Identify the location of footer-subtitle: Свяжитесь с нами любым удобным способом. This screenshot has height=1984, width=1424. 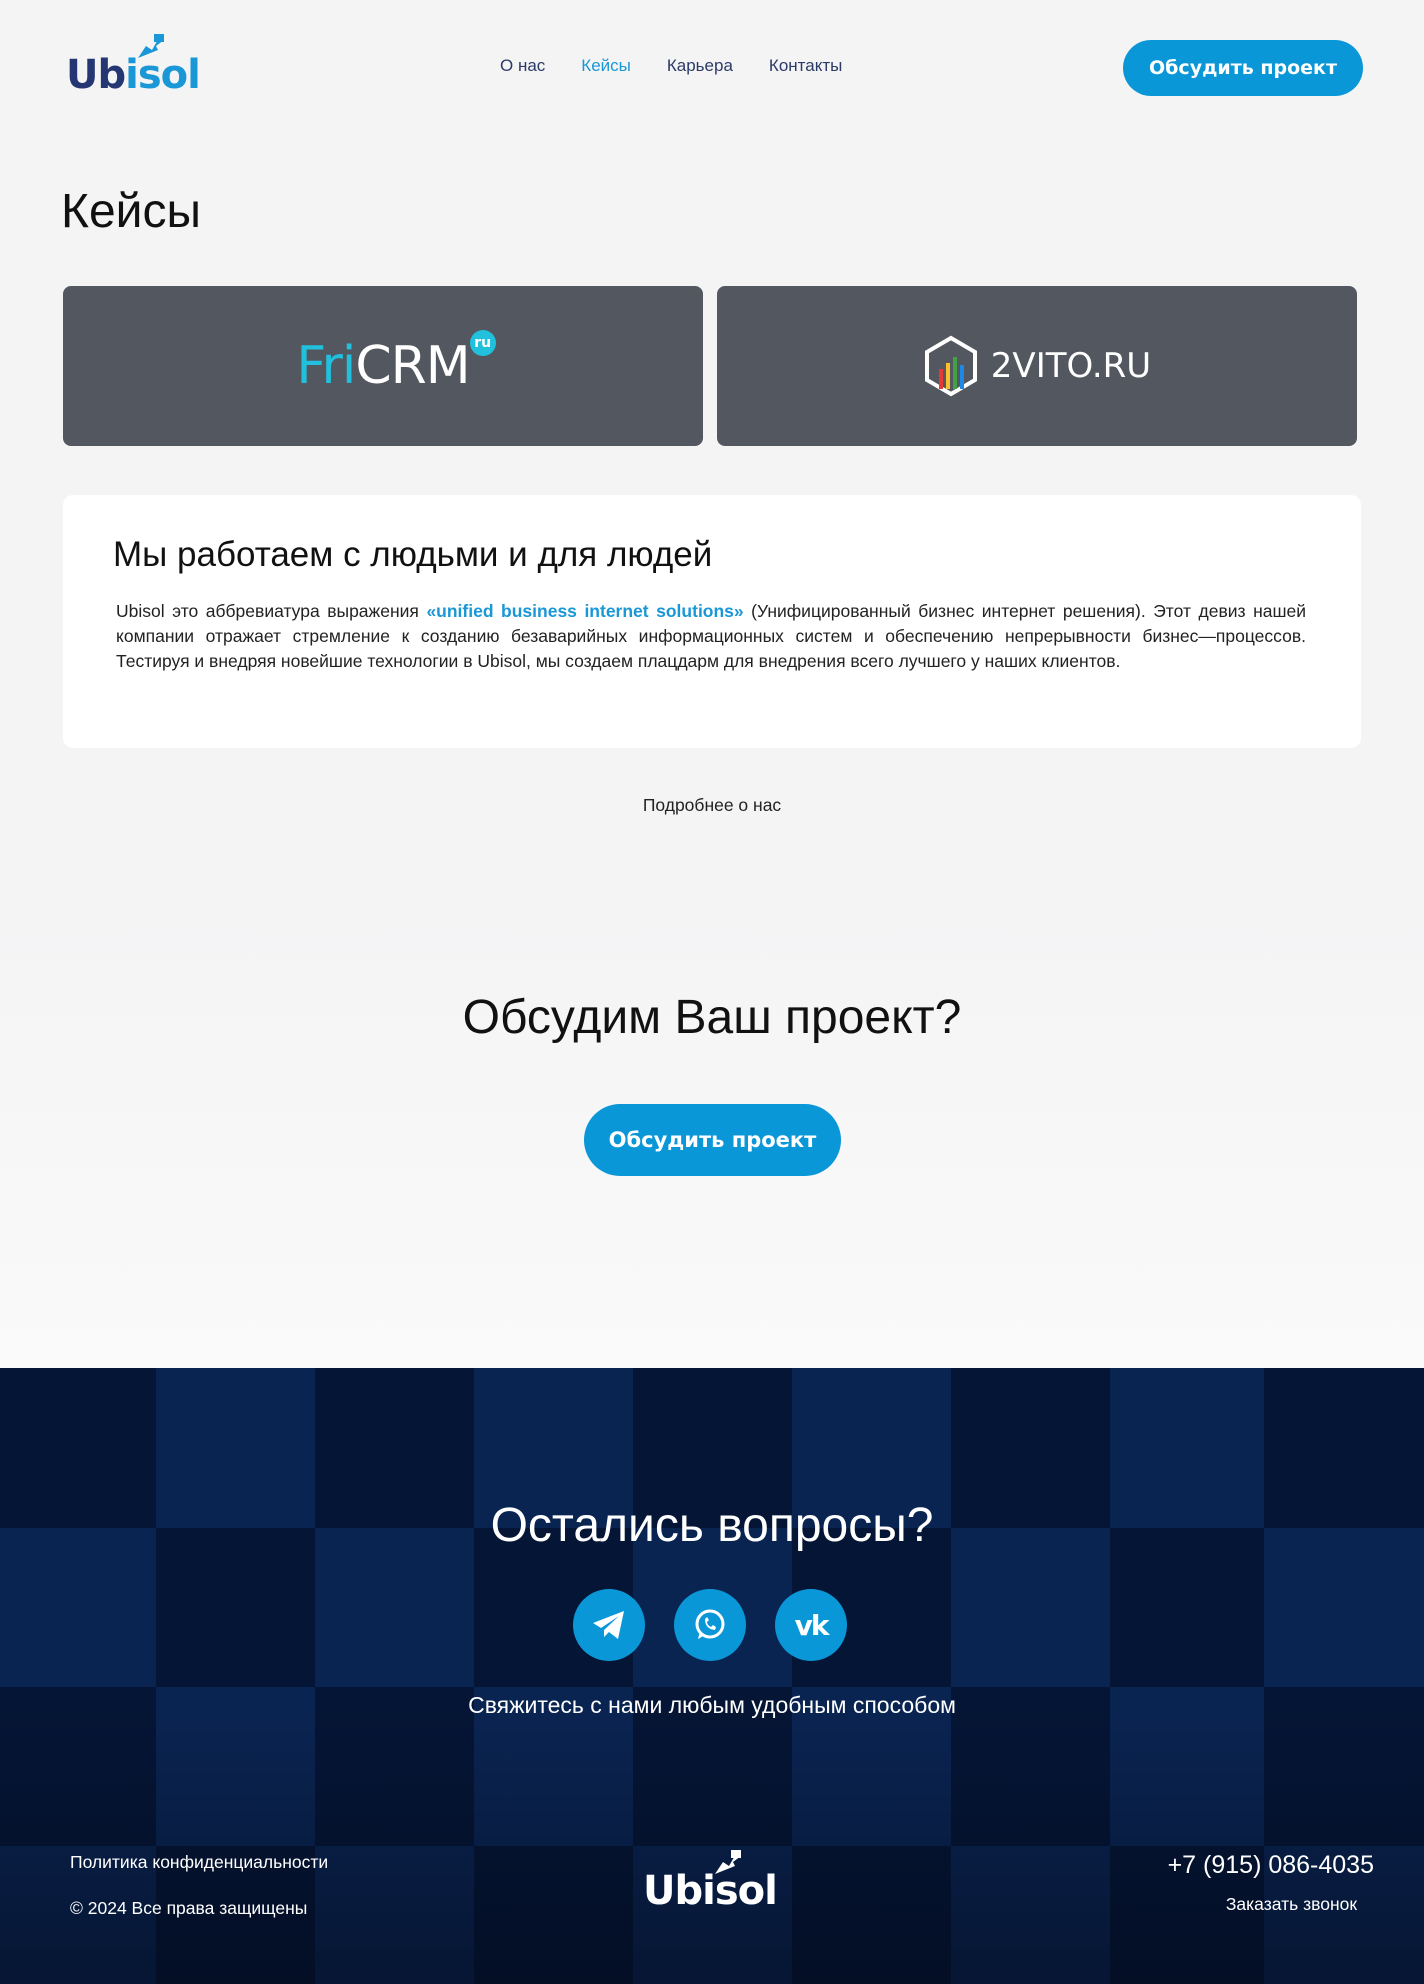
(712, 1705).